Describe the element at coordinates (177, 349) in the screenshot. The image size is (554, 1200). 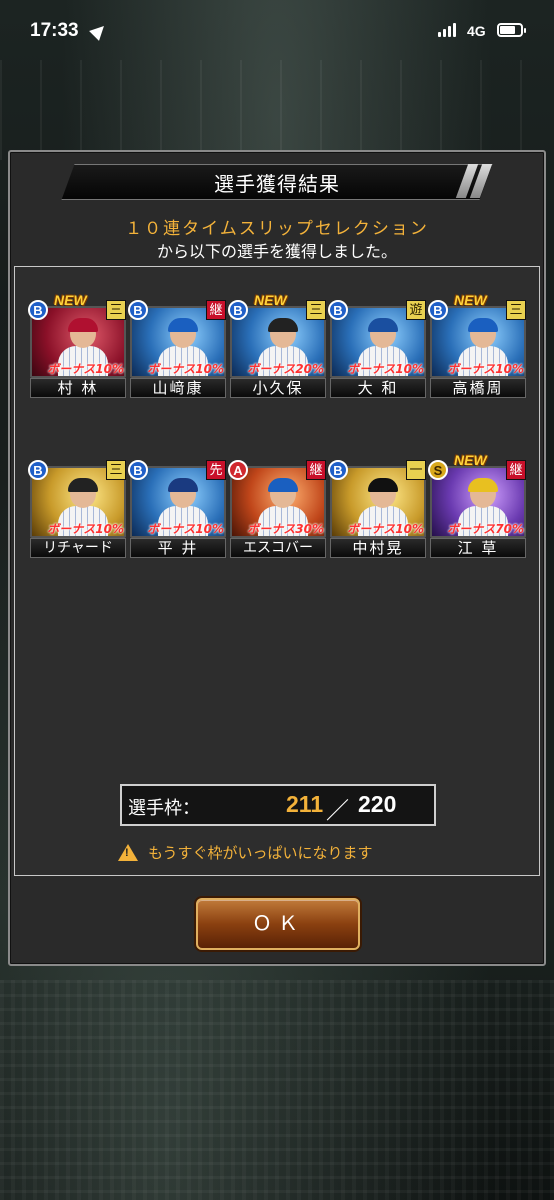
I see `player-card: ボーナス10% 山﨑康 B 継` at that location.